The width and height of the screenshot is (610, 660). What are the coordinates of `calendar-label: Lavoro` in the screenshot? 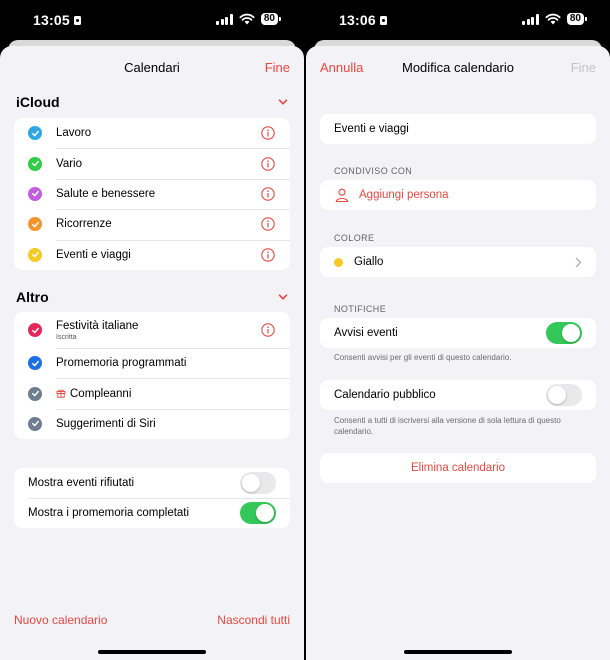 It's located at (74, 133).